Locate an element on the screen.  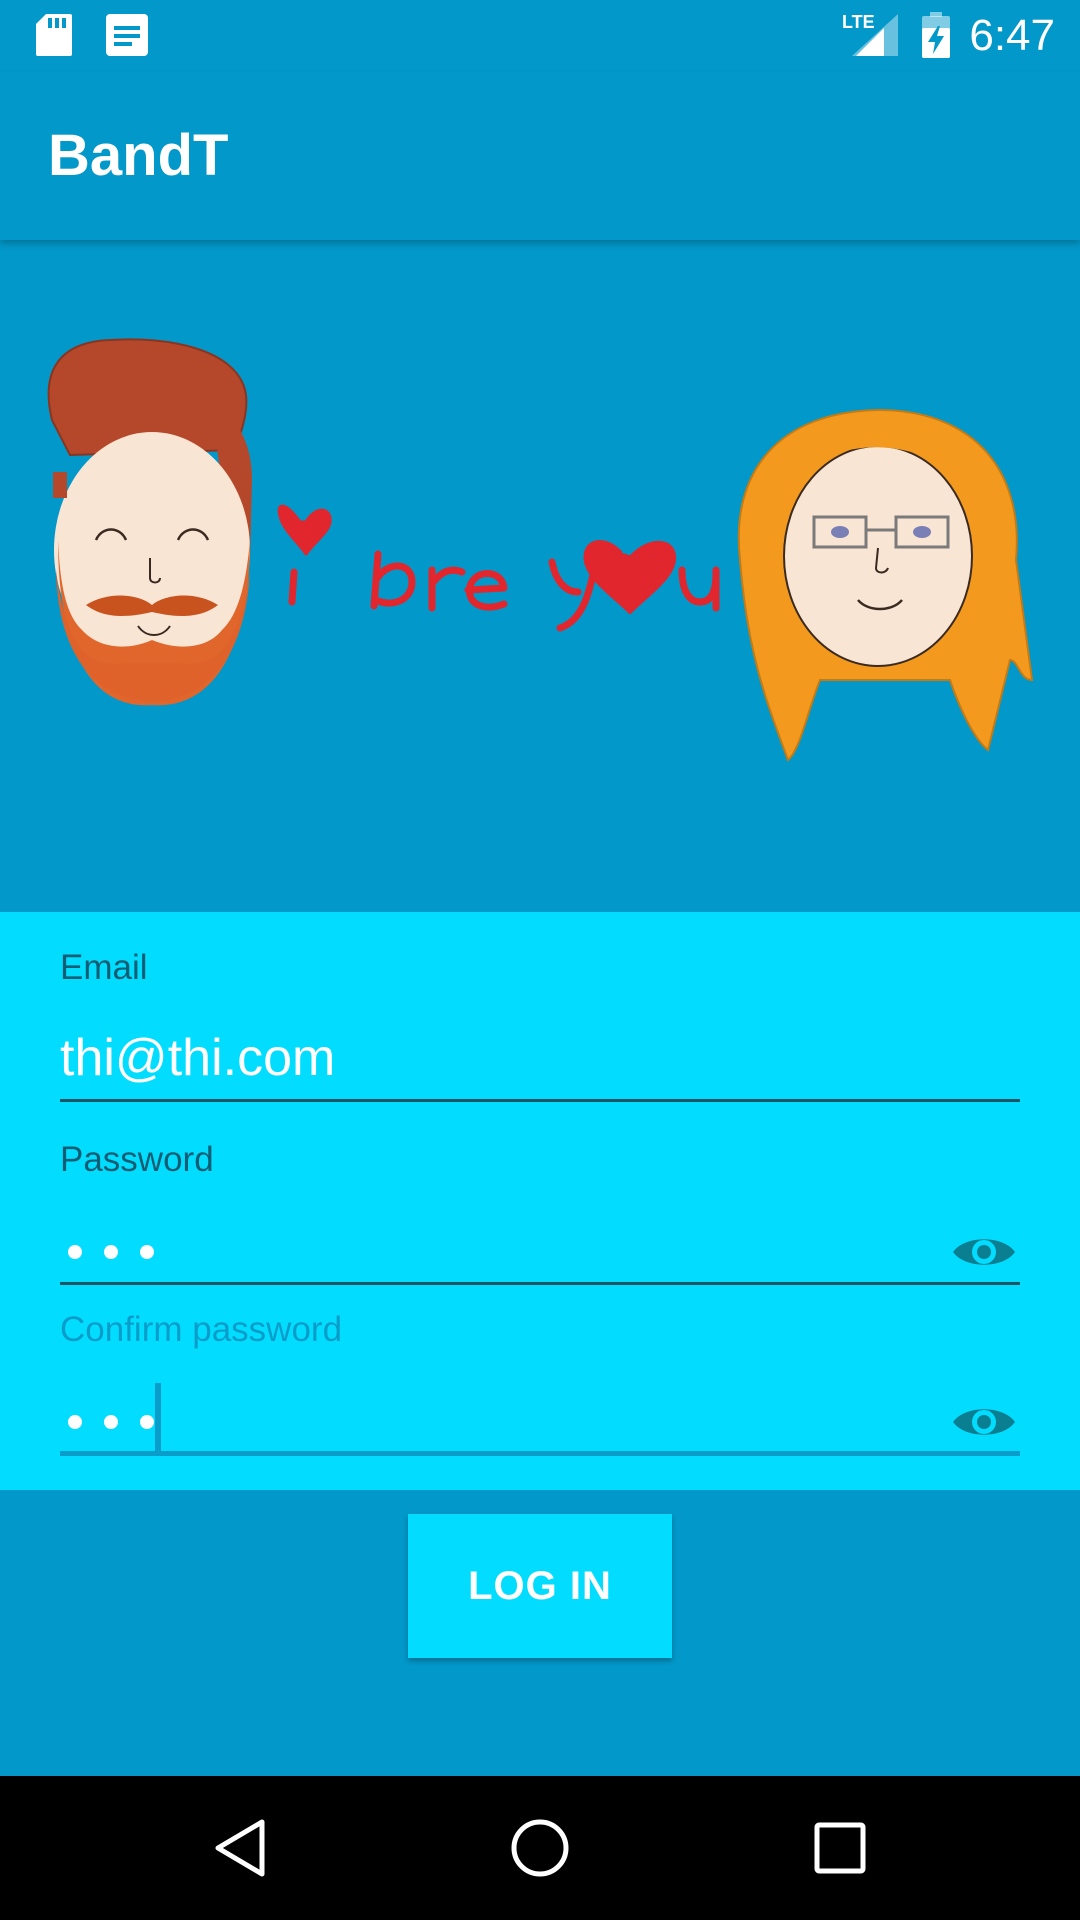
back-icon is located at coordinates (240, 1848).